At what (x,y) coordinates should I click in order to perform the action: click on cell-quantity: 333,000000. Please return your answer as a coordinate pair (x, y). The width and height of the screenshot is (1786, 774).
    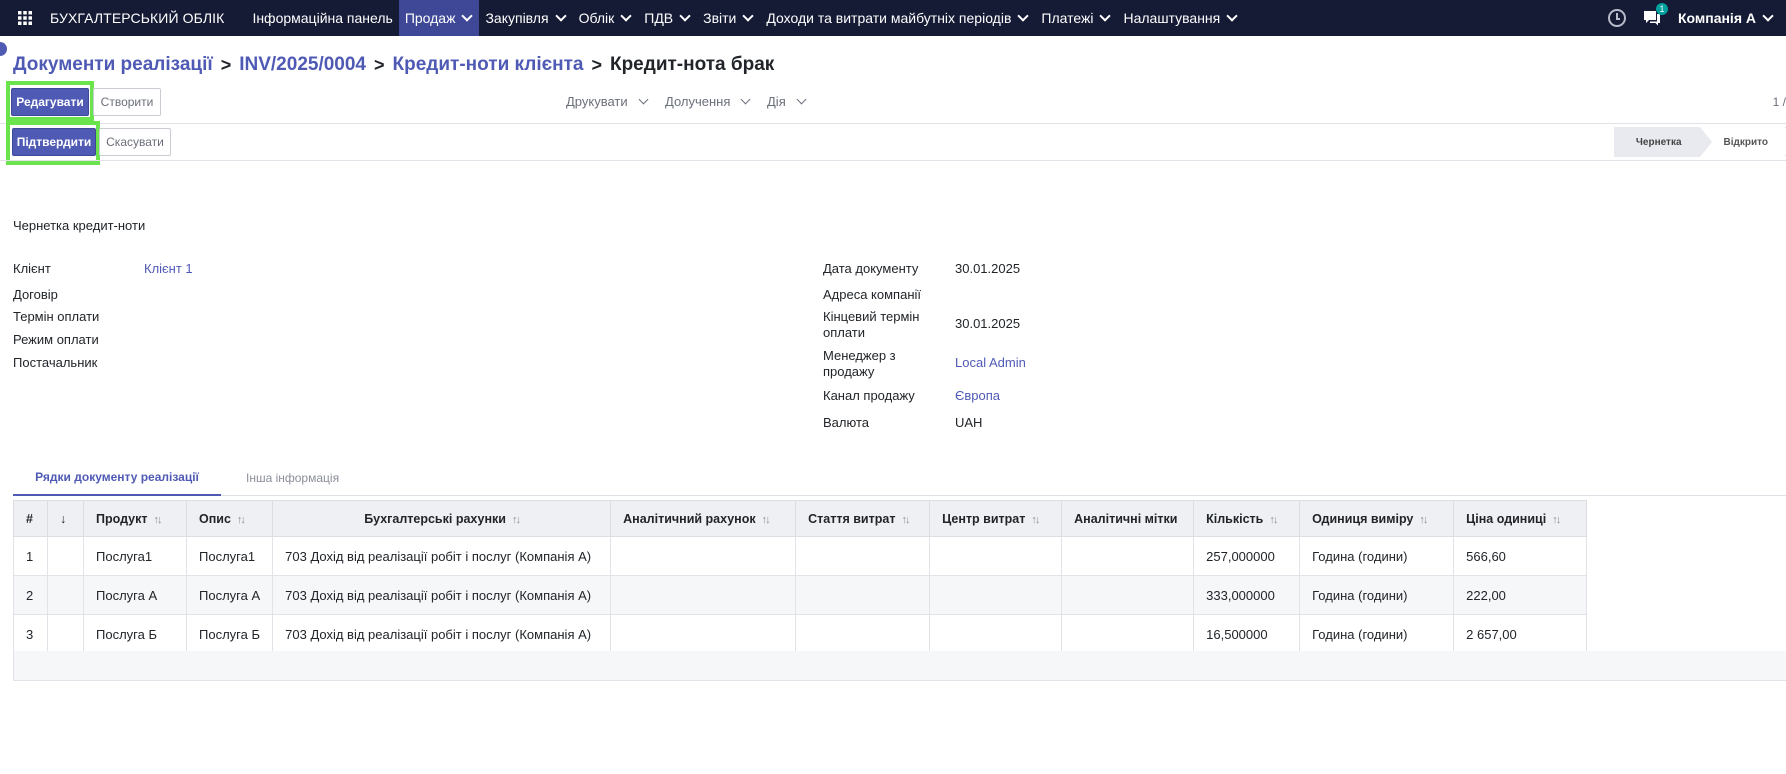
    Looking at the image, I should click on (1247, 595).